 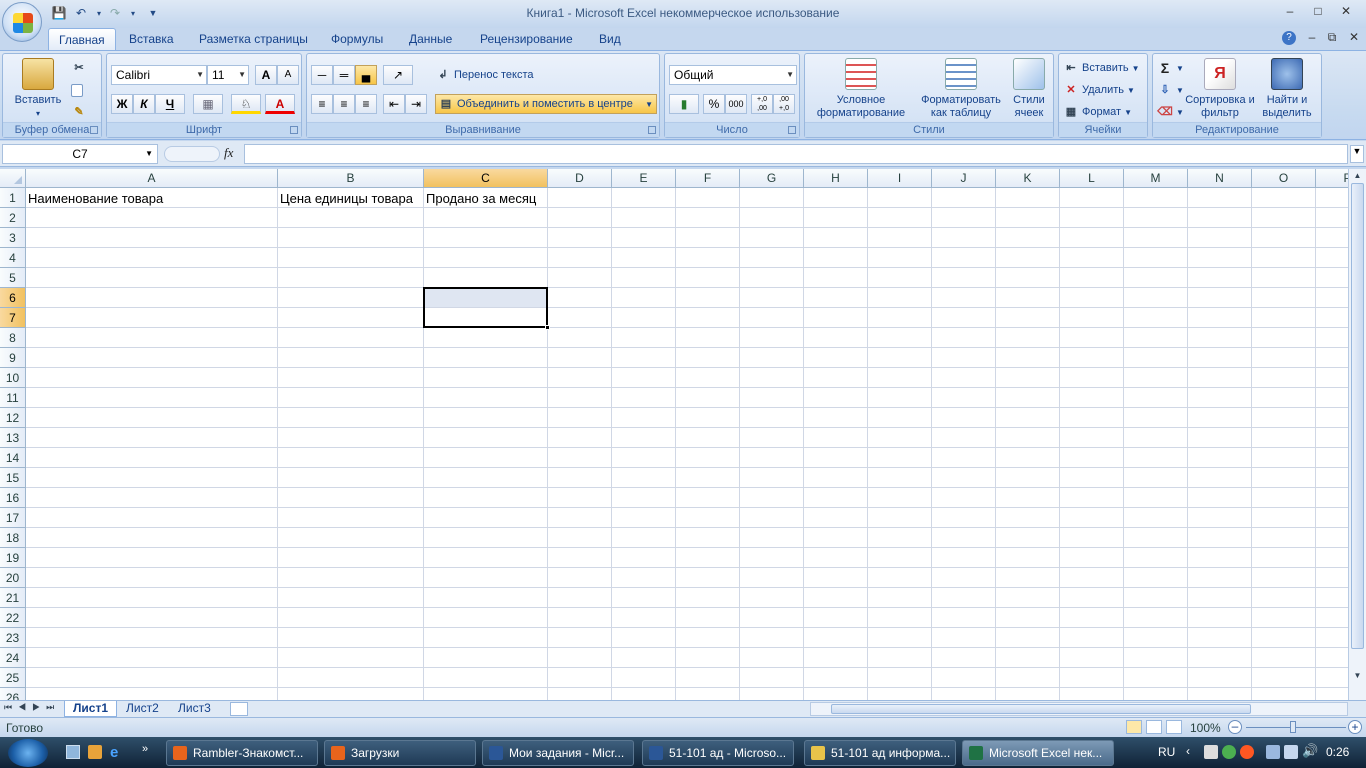 What do you see at coordinates (1284, 178) in the screenshot?
I see `column-header-O: O` at bounding box center [1284, 178].